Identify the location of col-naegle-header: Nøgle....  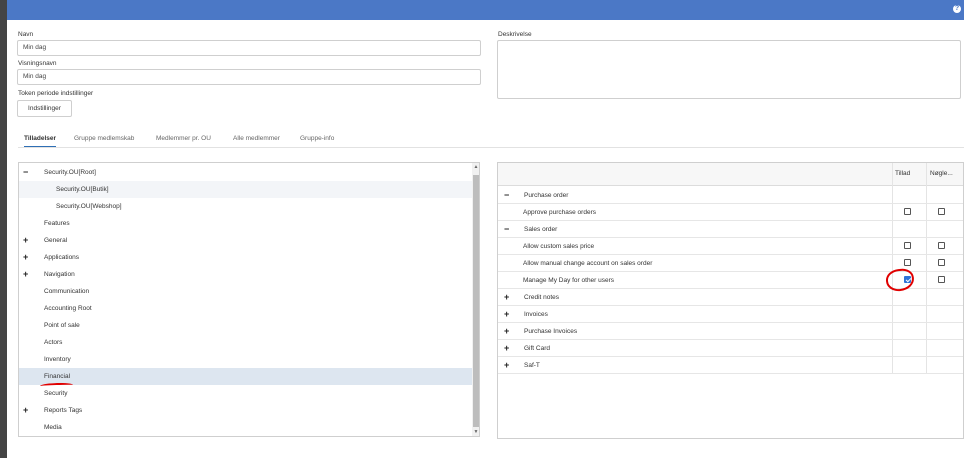
(941, 173).